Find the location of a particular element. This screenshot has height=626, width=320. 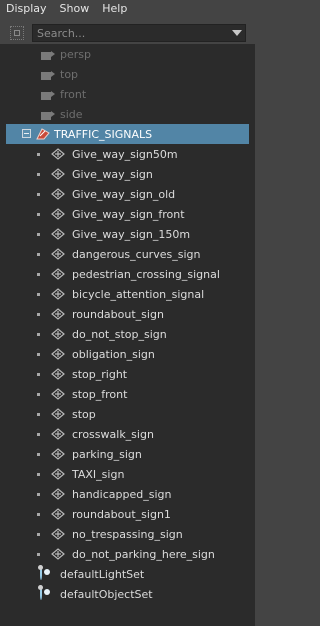

tree-item-transform: parking_sign is located at coordinates (127, 454).